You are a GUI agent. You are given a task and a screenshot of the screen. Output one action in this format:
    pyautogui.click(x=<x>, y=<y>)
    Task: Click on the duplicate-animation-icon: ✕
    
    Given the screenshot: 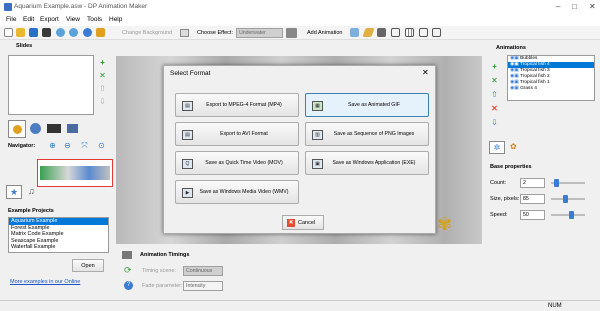 What is the action you would take?
    pyautogui.click(x=494, y=80)
    